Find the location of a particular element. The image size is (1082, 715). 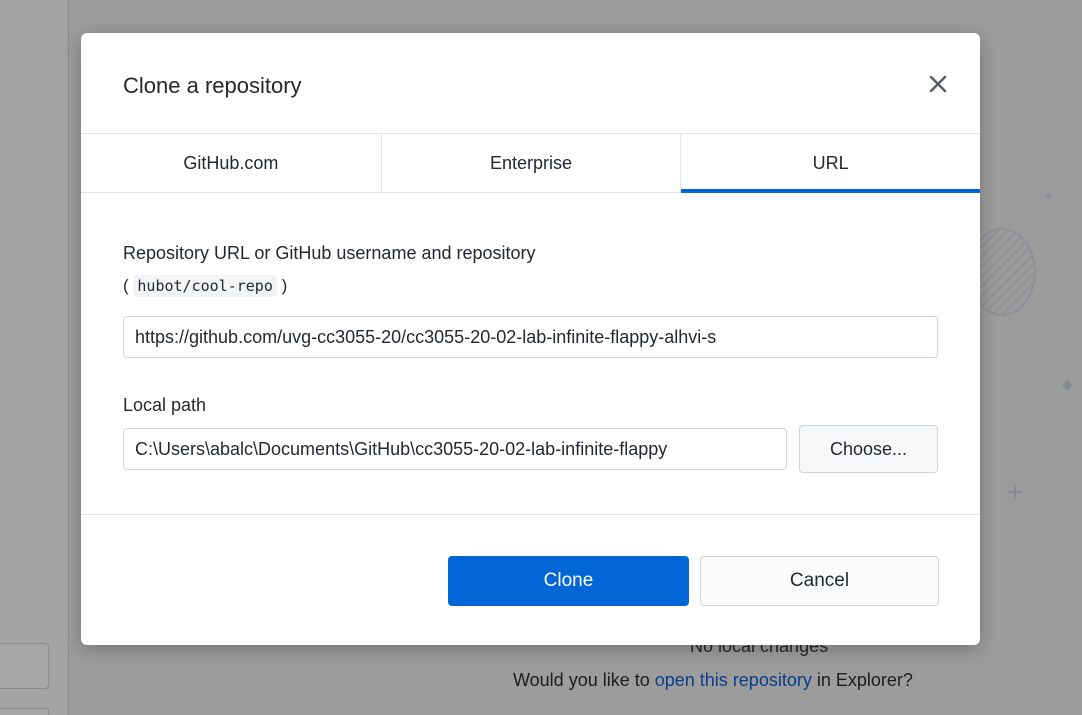

background-sidebar-panel-lower is located at coordinates (24, 711).